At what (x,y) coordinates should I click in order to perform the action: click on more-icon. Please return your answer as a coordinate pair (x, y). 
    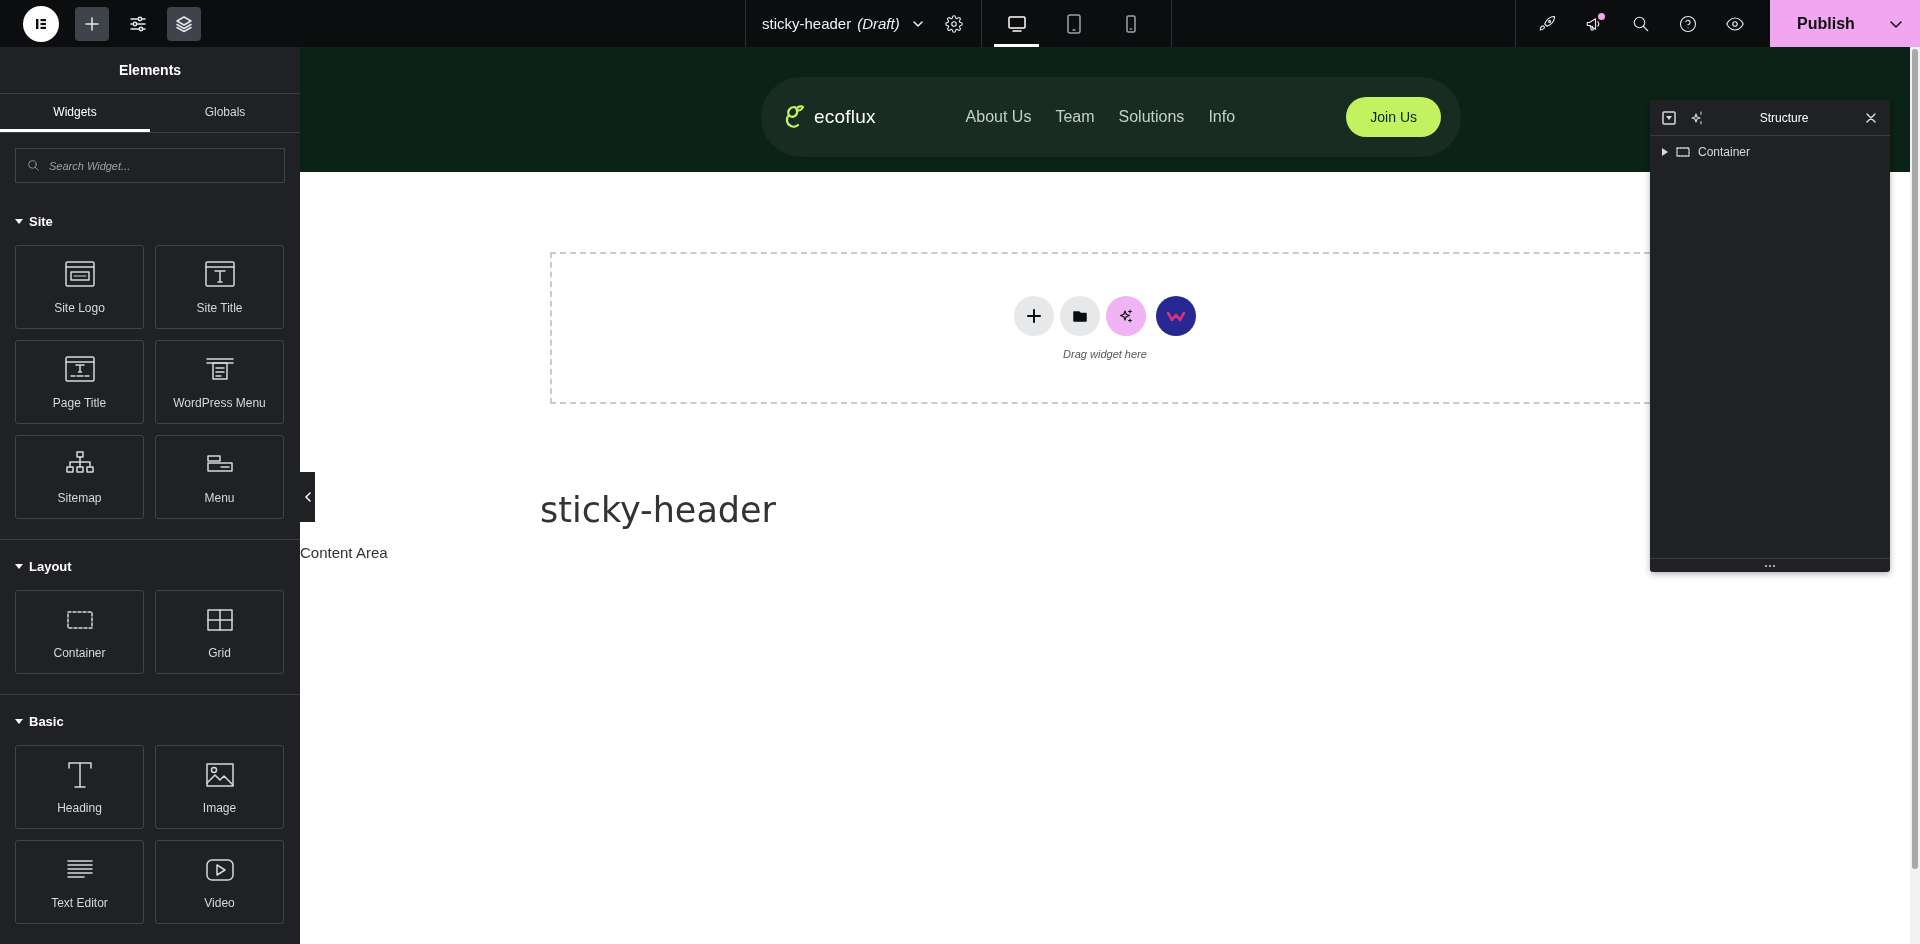
    Looking at the image, I should click on (1770, 565).